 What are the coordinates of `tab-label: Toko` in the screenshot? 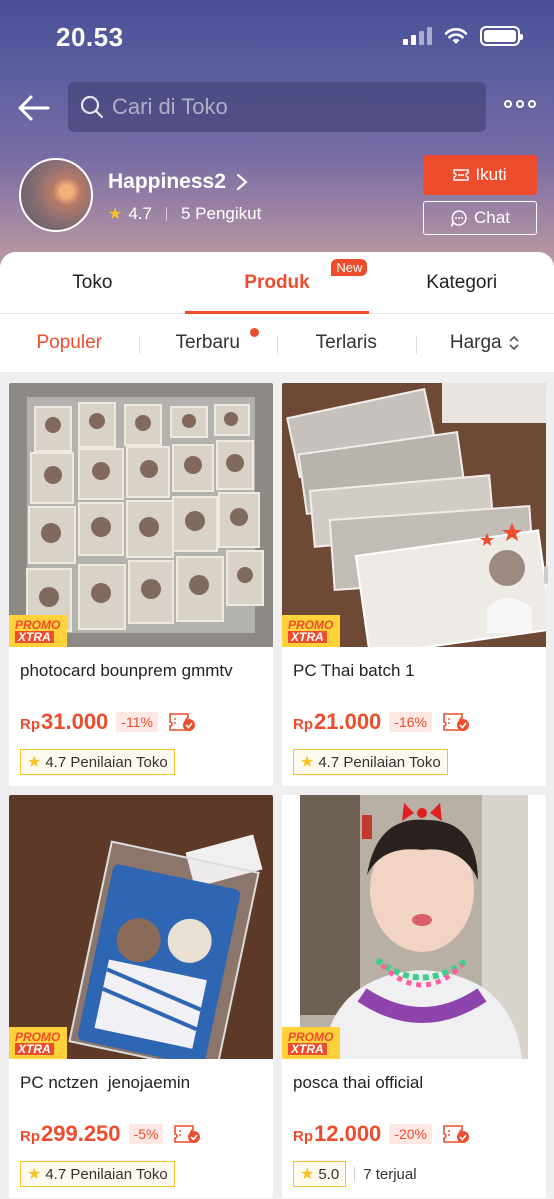 It's located at (92, 282).